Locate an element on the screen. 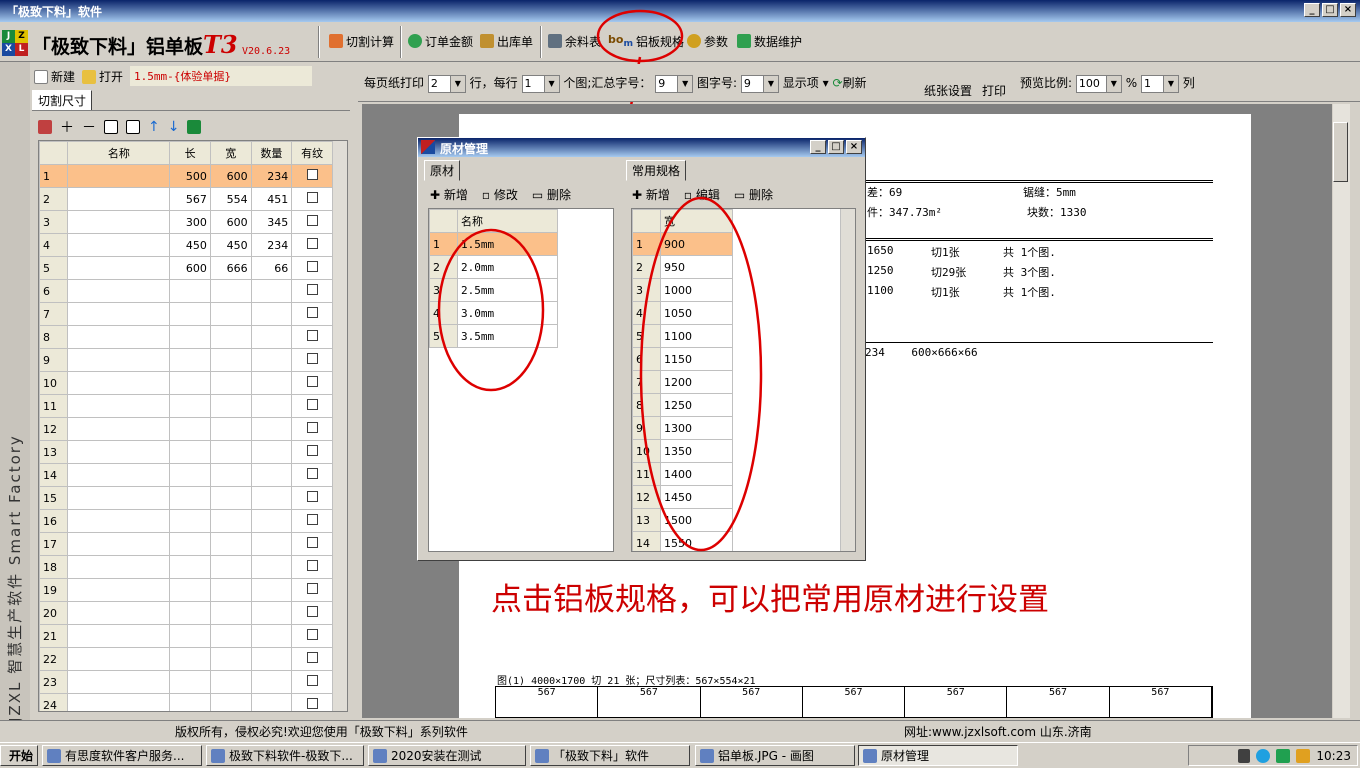 Image resolution: width=1360 pixels, height=768 pixels. cell-length: 500 is located at coordinates (190, 176).